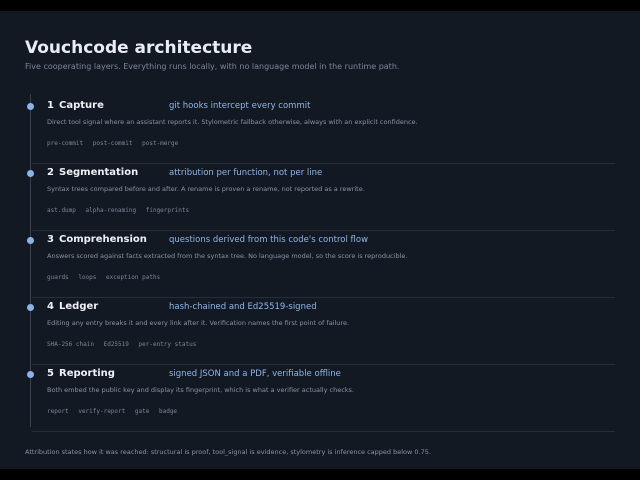 The image size is (640, 480). Describe the element at coordinates (240, 106) in the screenshot. I see `layer-tagline: git hooks intercept every commit` at that location.